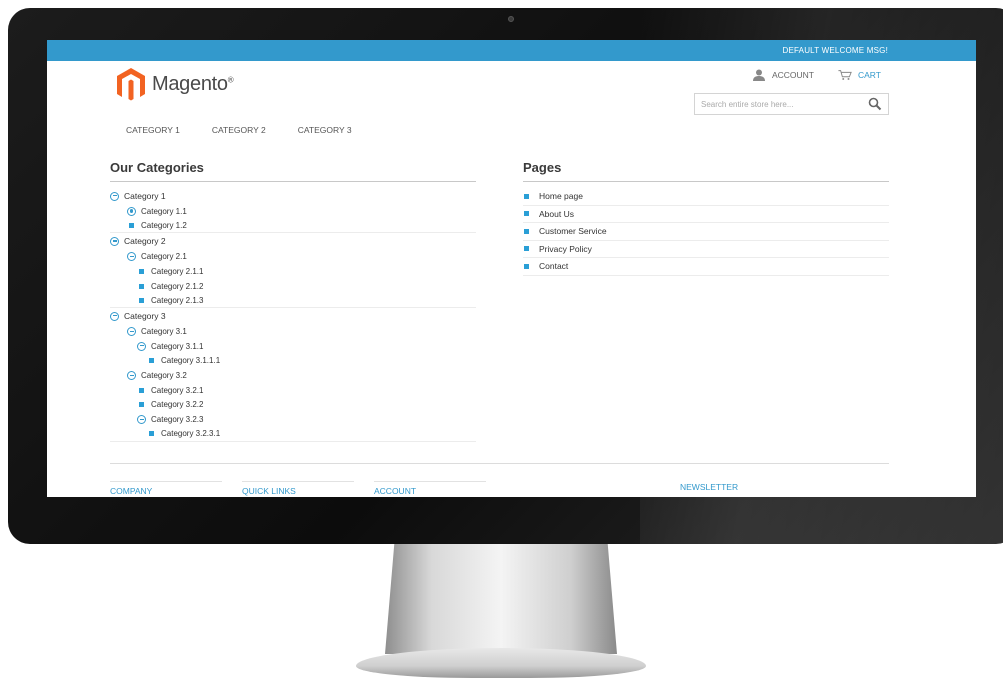 Image resolution: width=1003 pixels, height=679 pixels. Describe the element at coordinates (501, 599) in the screenshot. I see `monitor-stand` at that location.